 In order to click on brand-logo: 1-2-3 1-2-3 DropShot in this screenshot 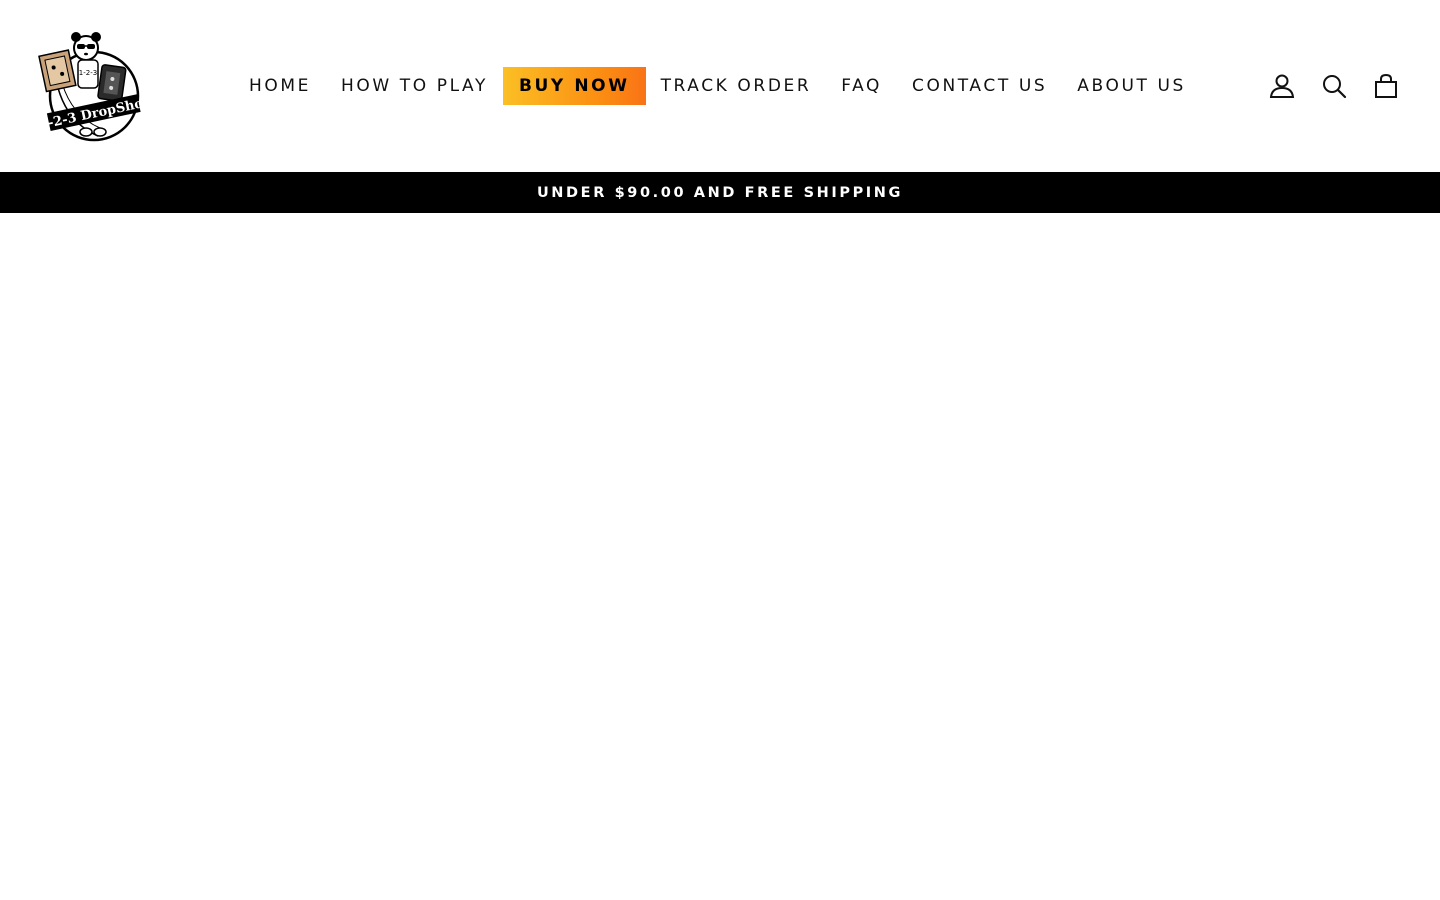, I will do `click(91, 86)`.